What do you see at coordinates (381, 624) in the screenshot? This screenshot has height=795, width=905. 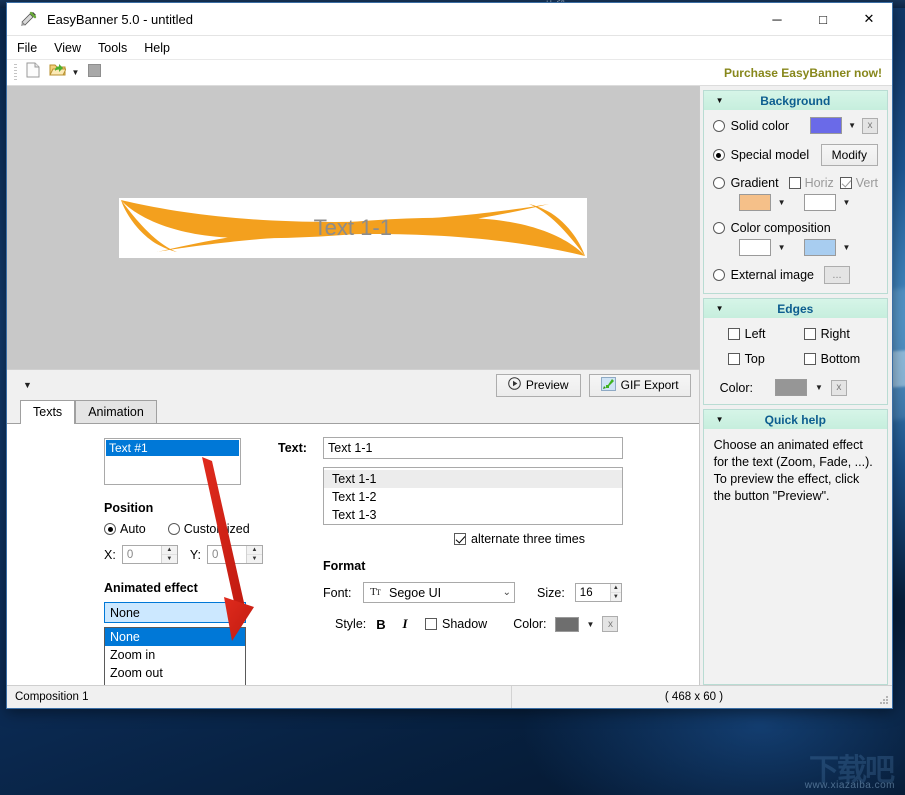 I see `bold-button: B` at bounding box center [381, 624].